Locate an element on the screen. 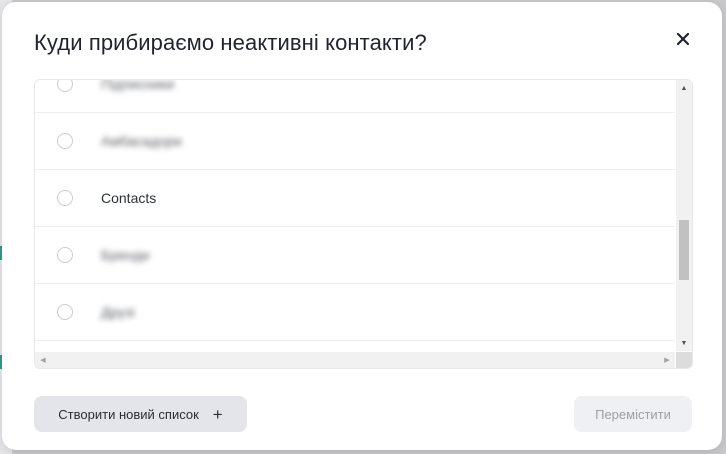  list-item-label: Друзі is located at coordinates (118, 312).